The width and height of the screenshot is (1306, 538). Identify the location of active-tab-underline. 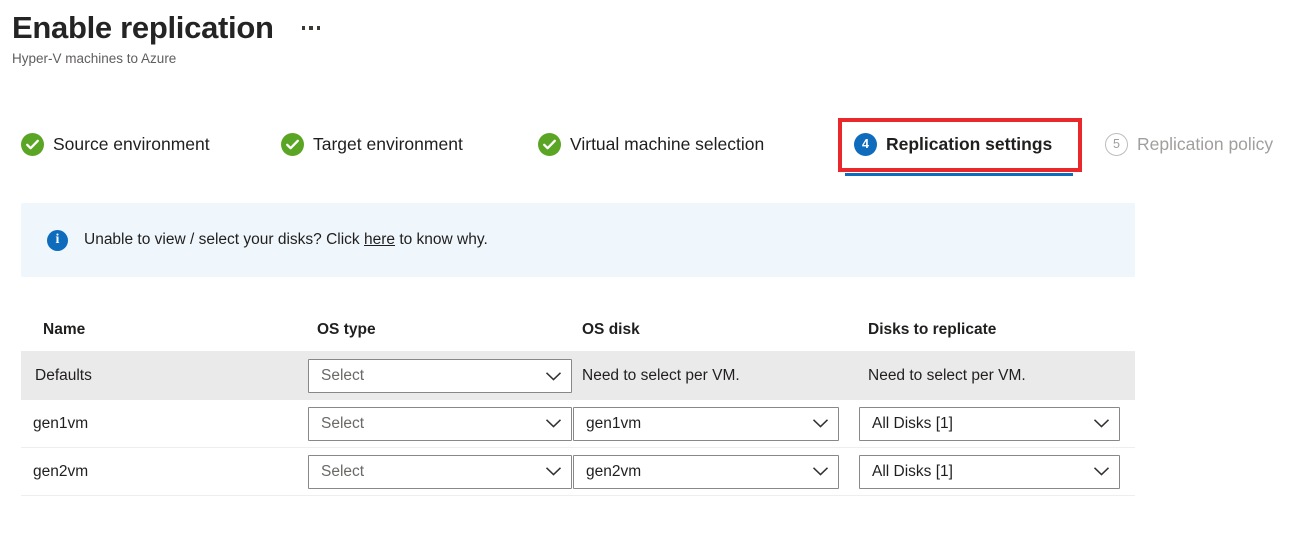
(959, 174).